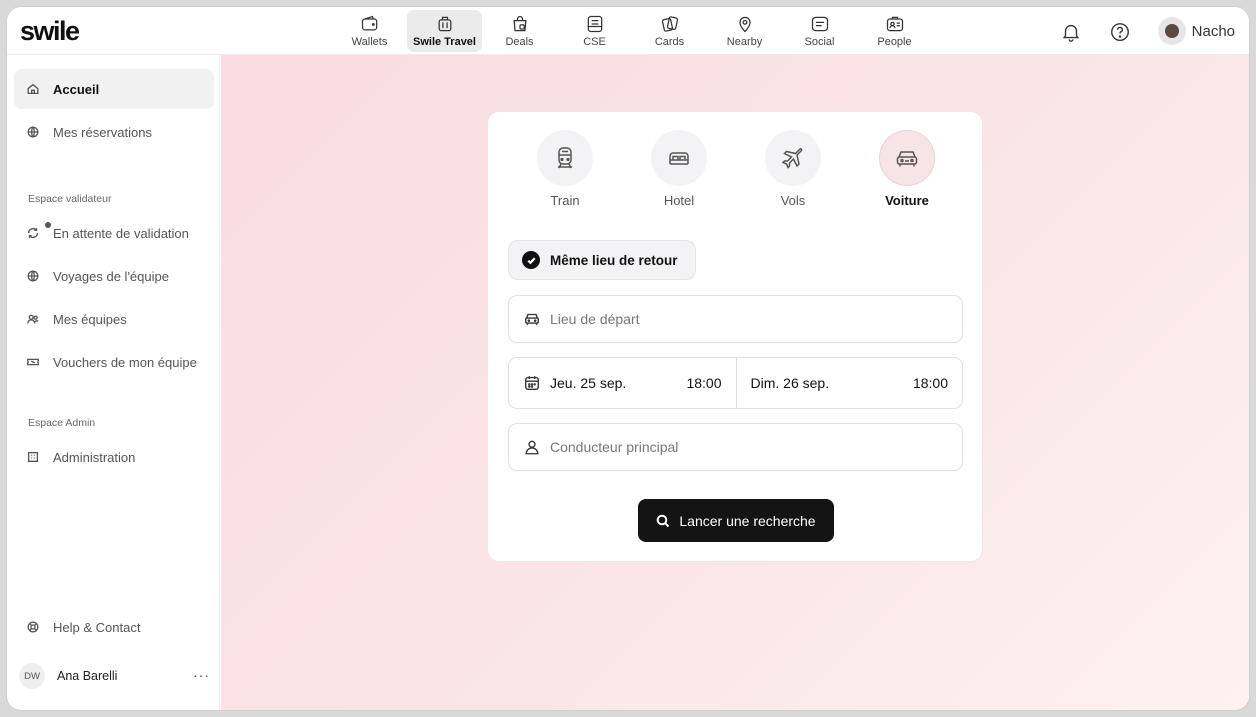  I want to click on lifebuoy-icon, so click(33, 627).